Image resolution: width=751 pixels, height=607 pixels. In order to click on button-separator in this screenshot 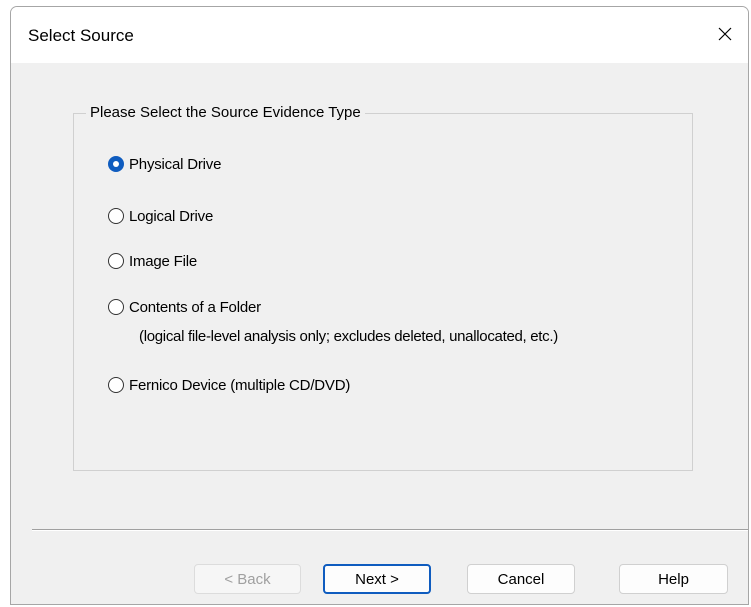, I will do `click(390, 530)`.